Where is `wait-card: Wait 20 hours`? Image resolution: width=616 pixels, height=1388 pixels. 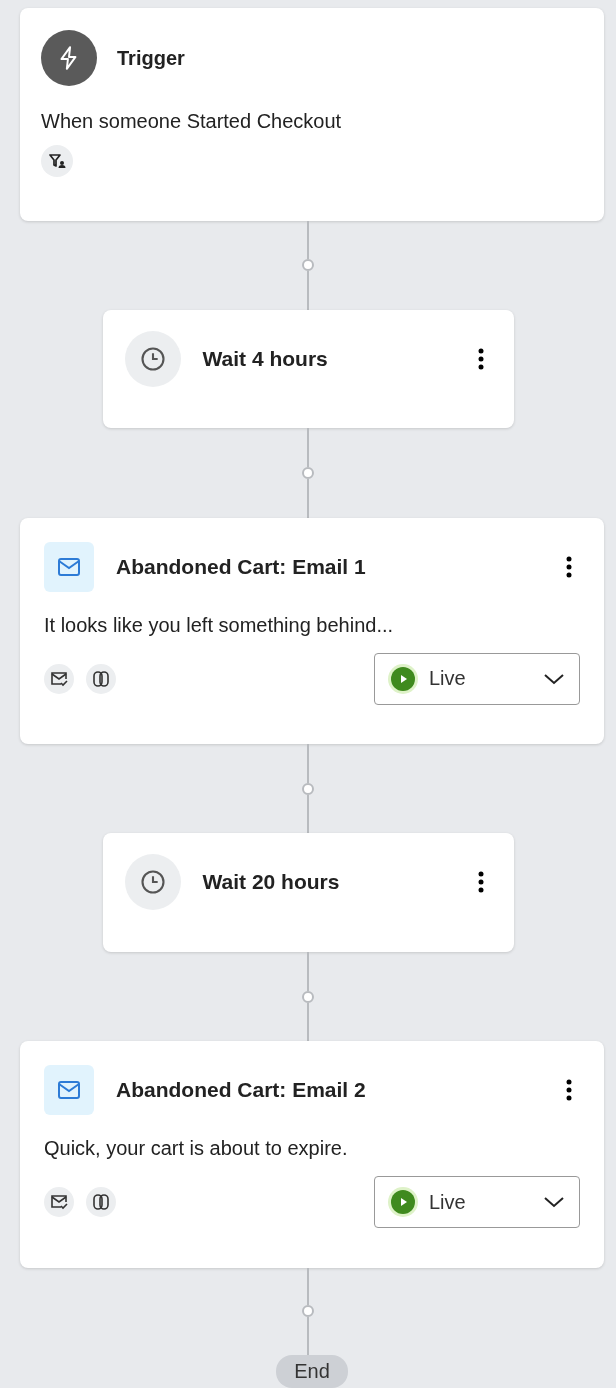
wait-card: Wait 20 hours is located at coordinates (308, 892).